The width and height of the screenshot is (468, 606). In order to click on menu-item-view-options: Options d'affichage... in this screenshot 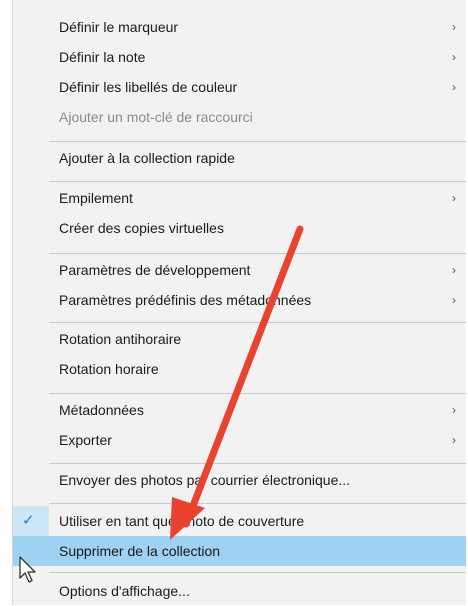, I will do `click(239, 591)`.